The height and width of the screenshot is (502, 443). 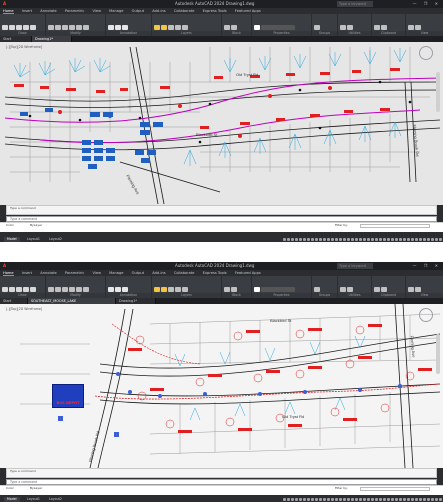 What do you see at coordinates (91, 138) in the screenshot?
I see `equipment-blocks` at bounding box center [91, 138].